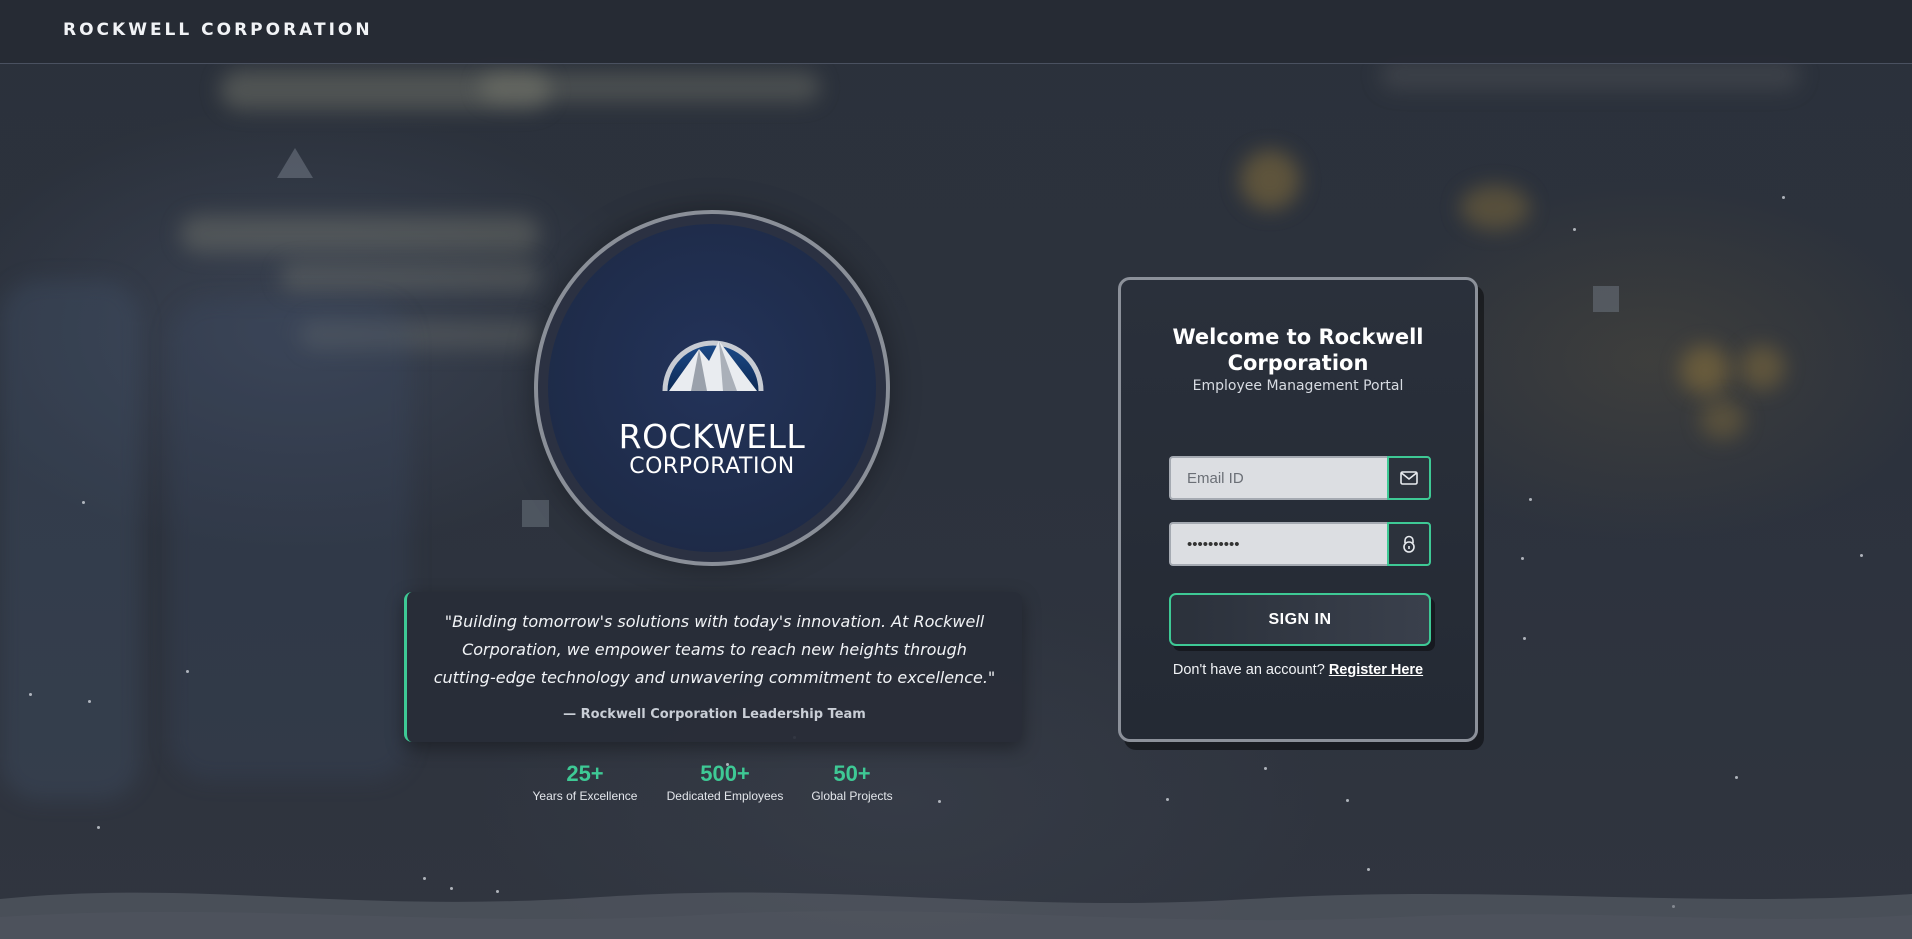 The width and height of the screenshot is (1912, 939). What do you see at coordinates (713, 366) in the screenshot?
I see `mountain-icon` at bounding box center [713, 366].